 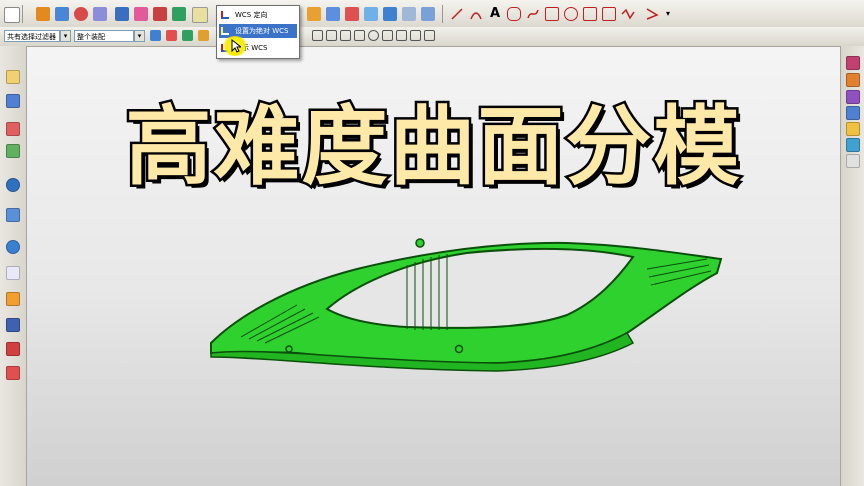 I want to click on sketch-icon, so click(x=62, y=14).